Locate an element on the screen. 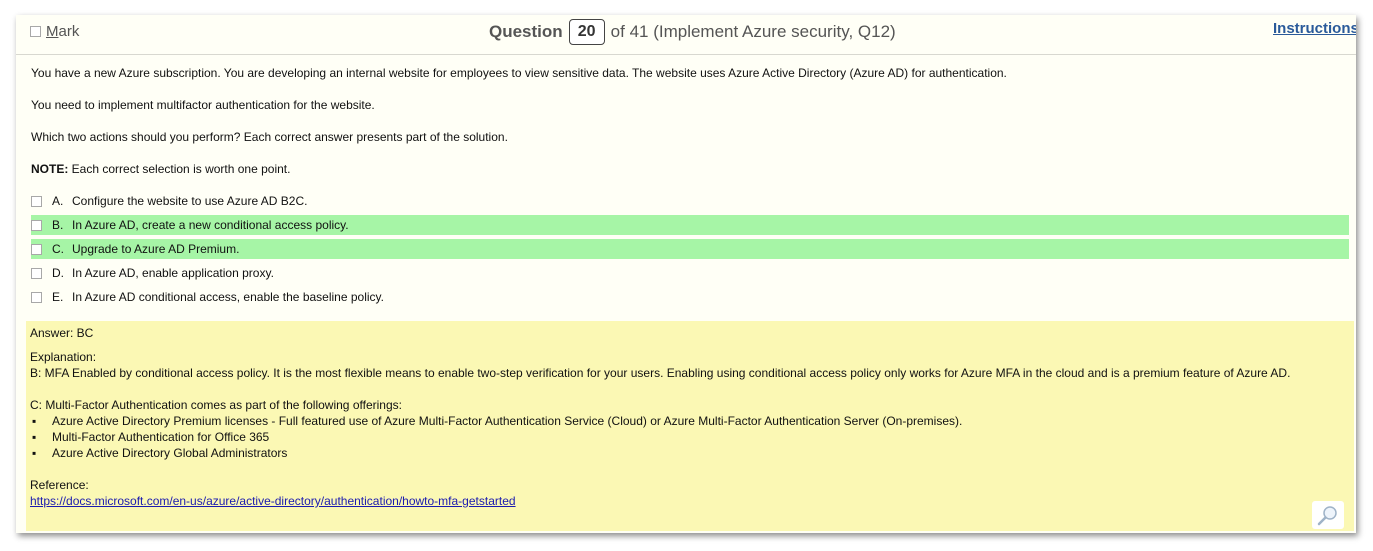  option-letter: C. is located at coordinates (58, 249).